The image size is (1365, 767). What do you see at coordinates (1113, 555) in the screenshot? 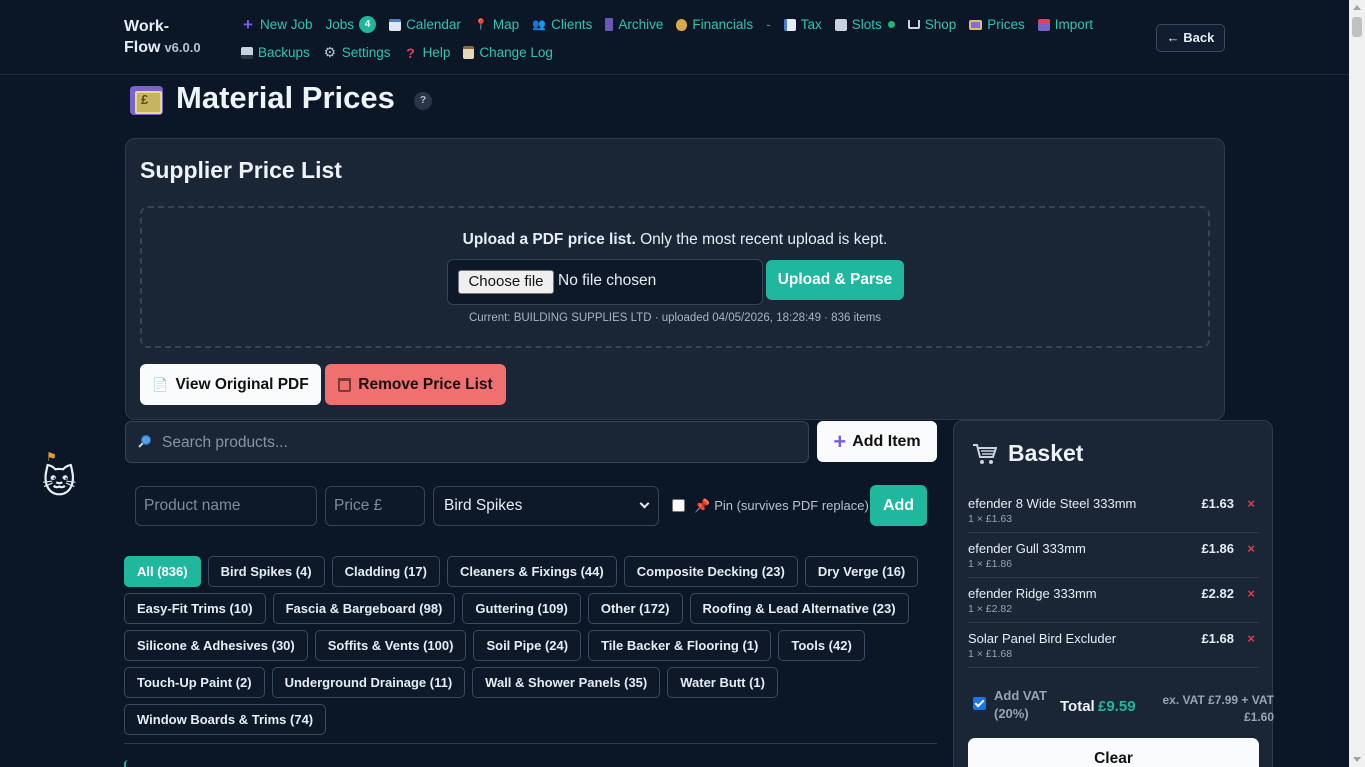
I see `basket-item: efender Gull 333mm 1 × £1.86 £1.86 ×` at bounding box center [1113, 555].